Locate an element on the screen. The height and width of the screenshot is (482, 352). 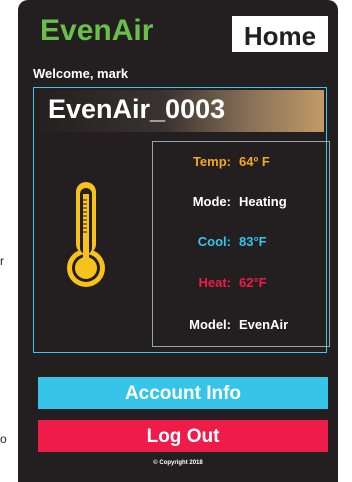
model-row: Model: EvenAir is located at coordinates (241, 327).